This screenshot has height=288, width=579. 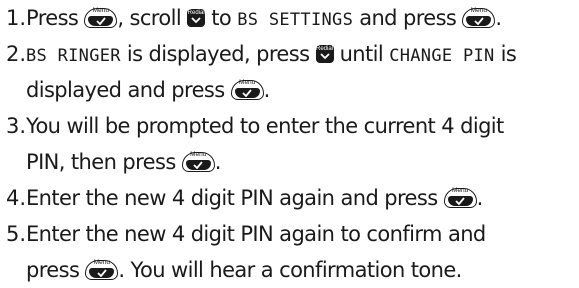 I want to click on step-text: is displayed, press, so click(x=218, y=54).